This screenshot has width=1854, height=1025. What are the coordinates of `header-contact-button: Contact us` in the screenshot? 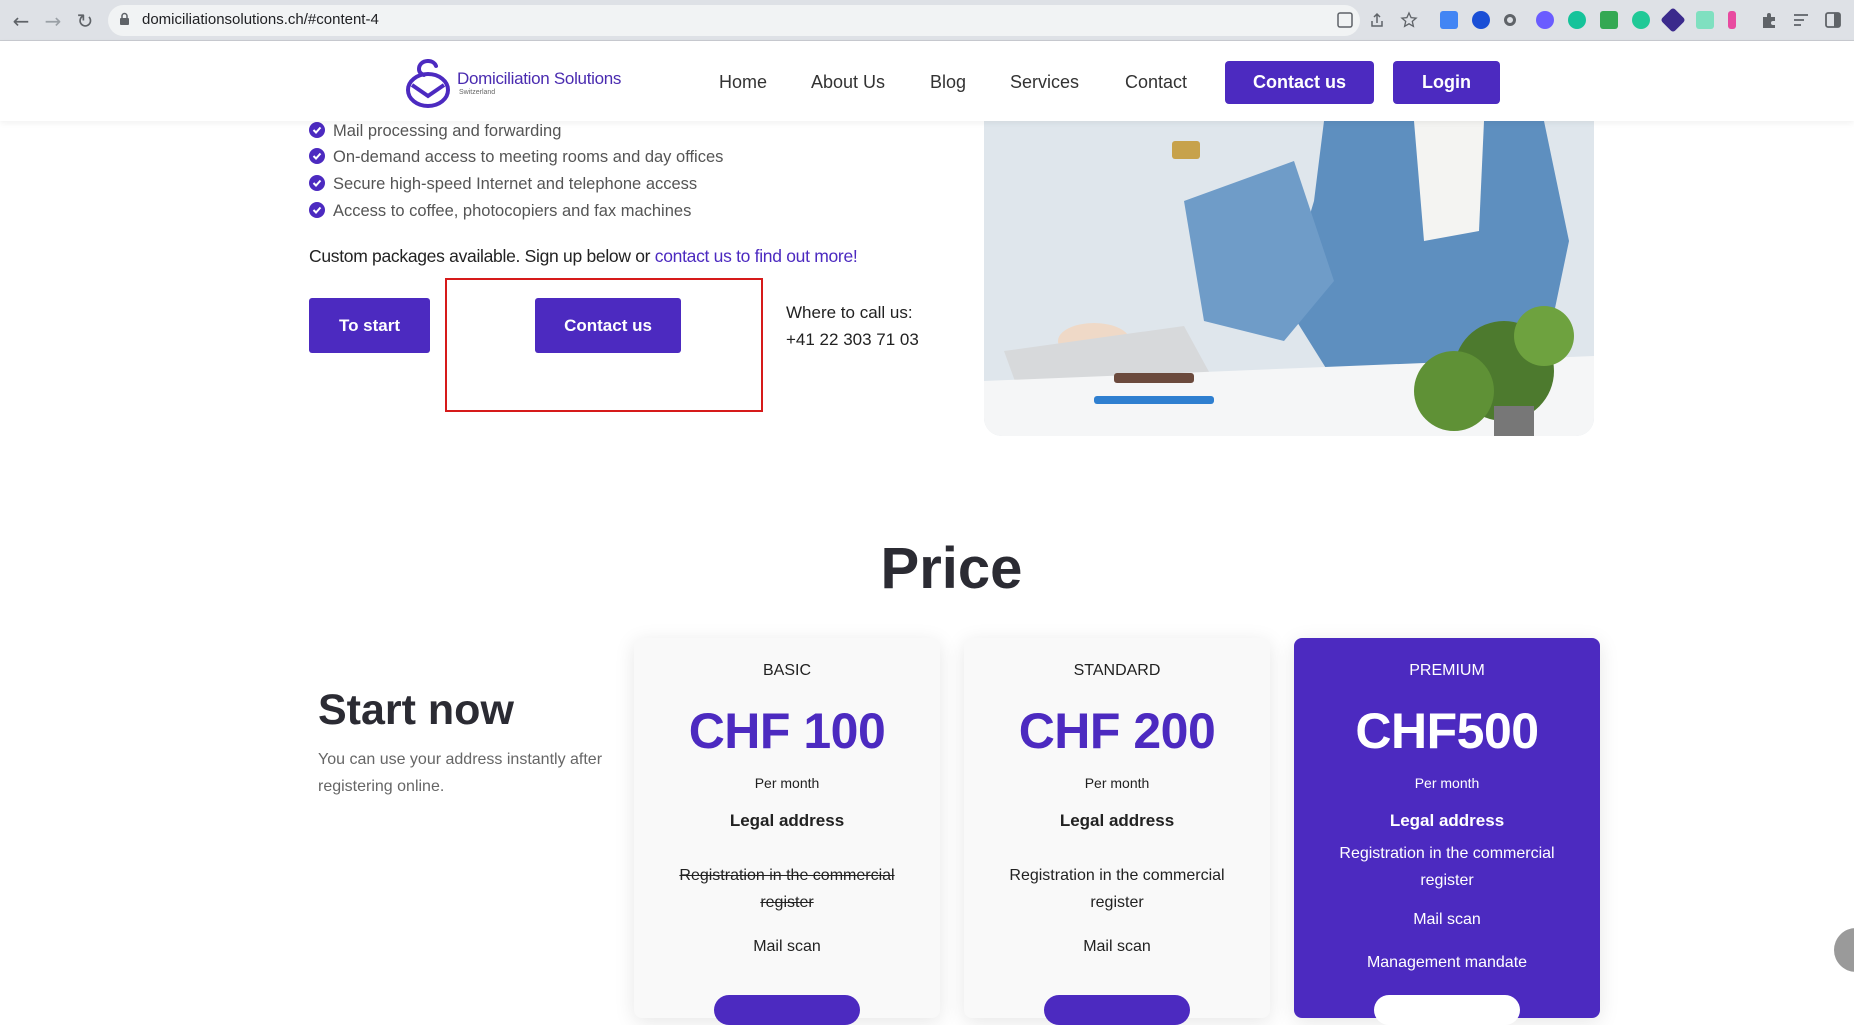 It's located at (1299, 82).